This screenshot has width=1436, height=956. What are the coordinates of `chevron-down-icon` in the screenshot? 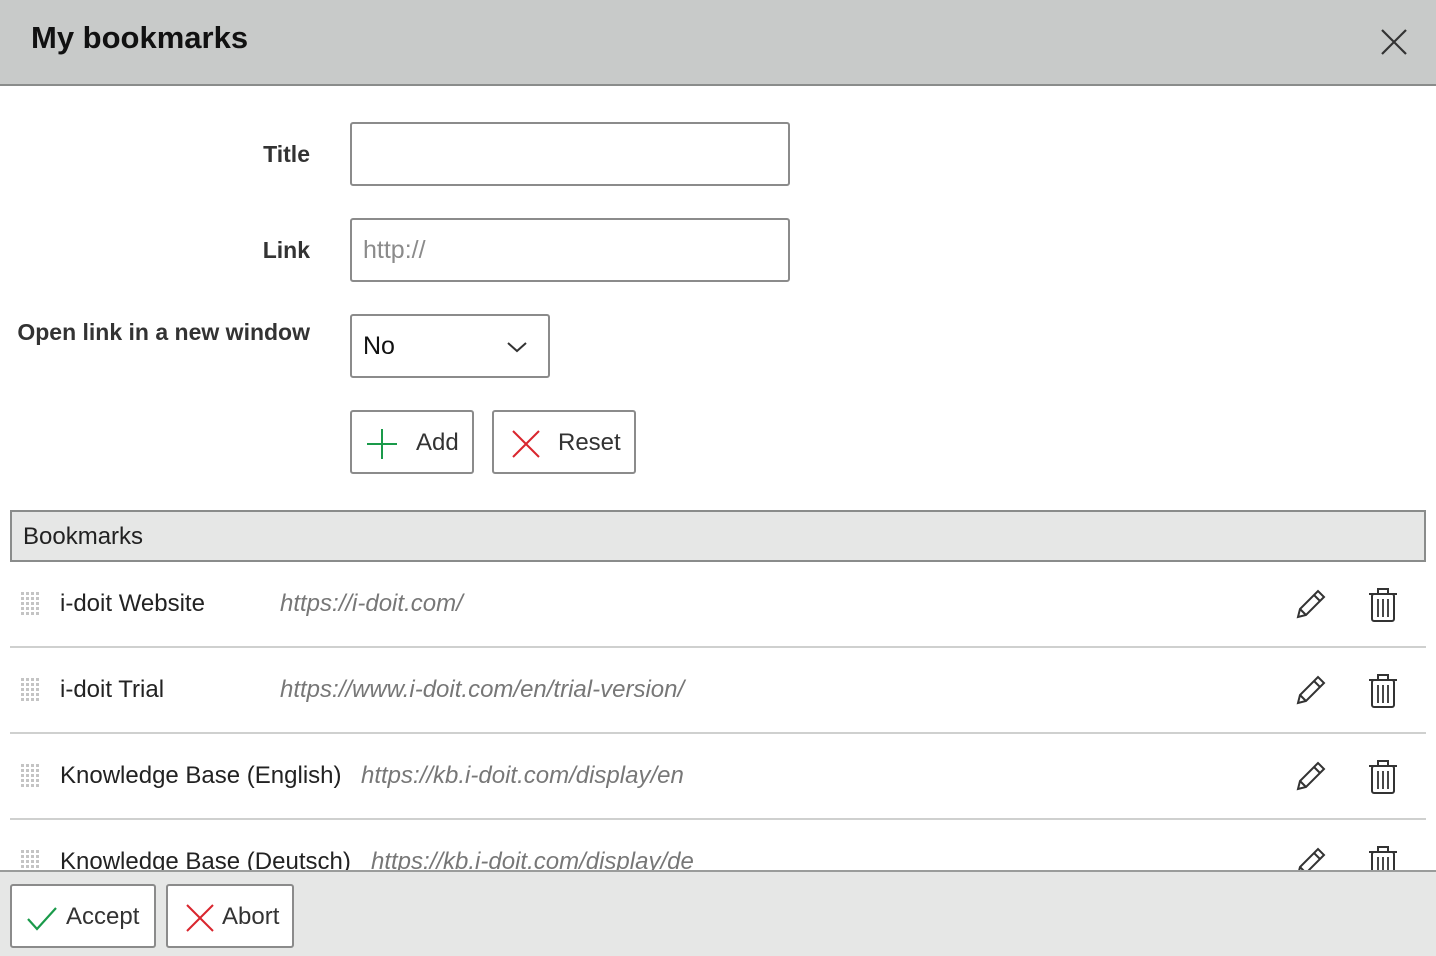 It's located at (517, 347).